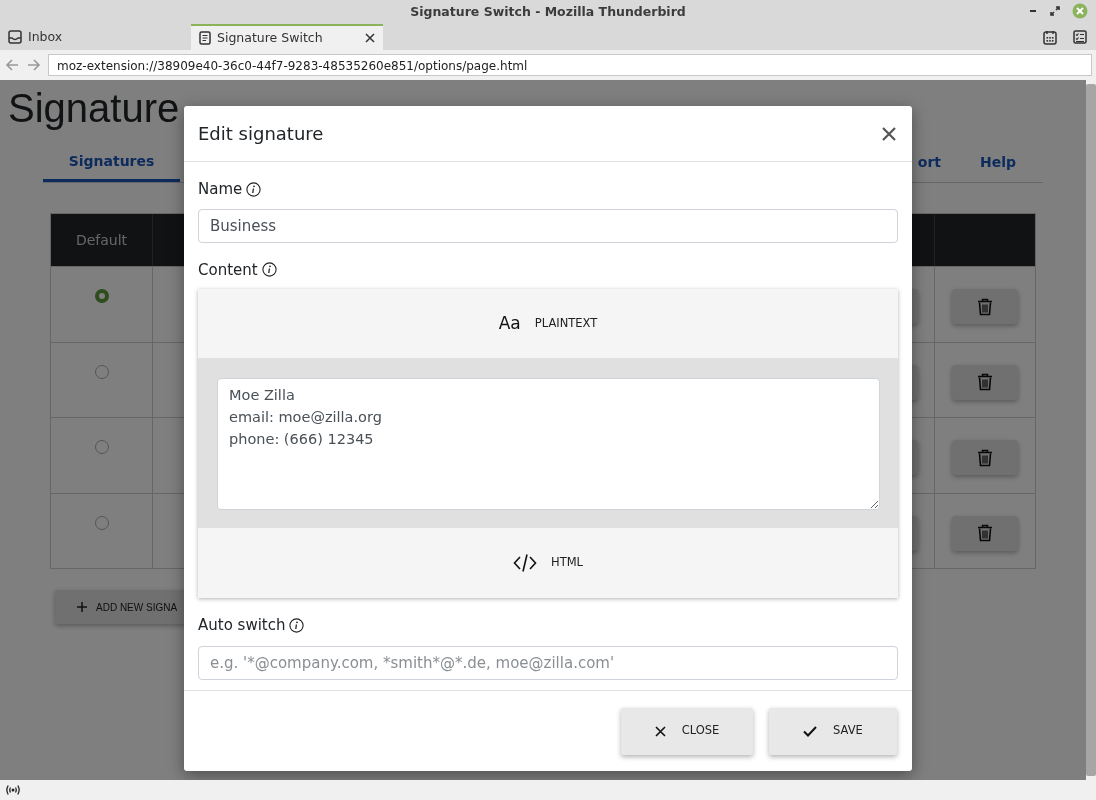  What do you see at coordinates (833, 731) in the screenshot?
I see `save-button: SAVE` at bounding box center [833, 731].